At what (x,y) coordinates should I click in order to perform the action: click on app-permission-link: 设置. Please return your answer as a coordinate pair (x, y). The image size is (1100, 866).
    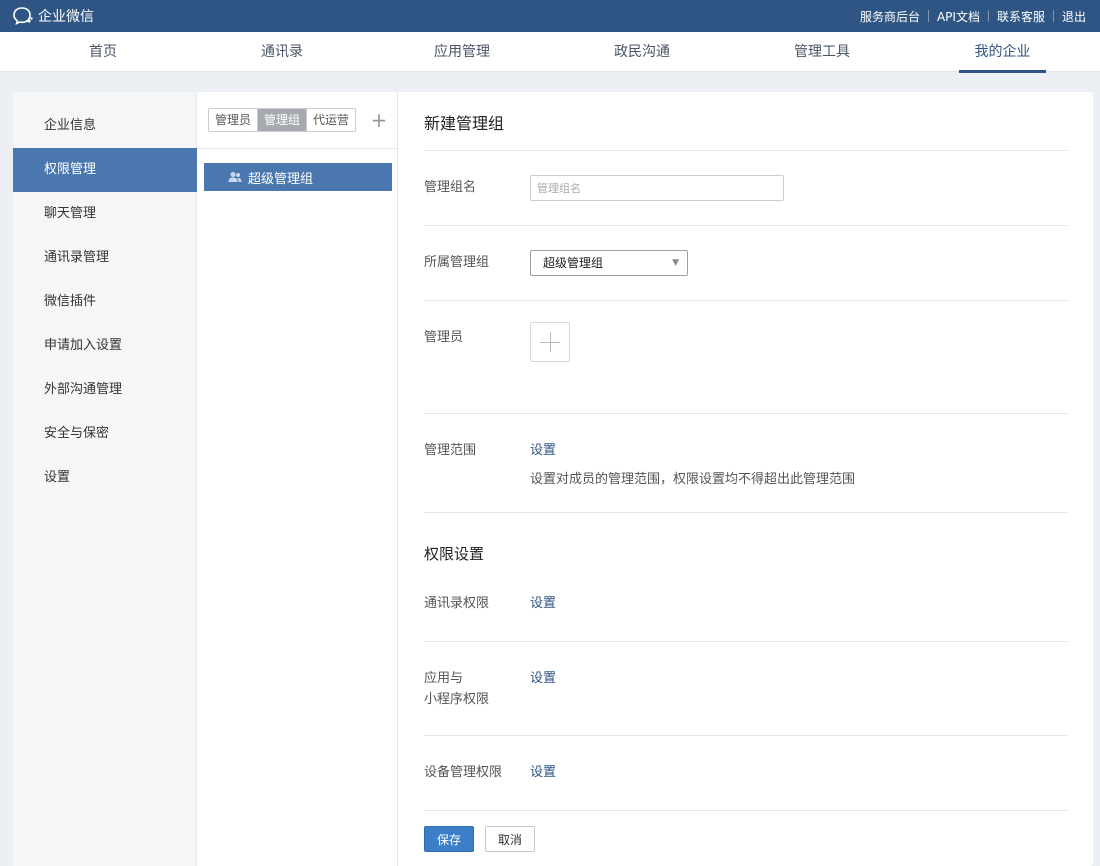
    Looking at the image, I should click on (543, 679).